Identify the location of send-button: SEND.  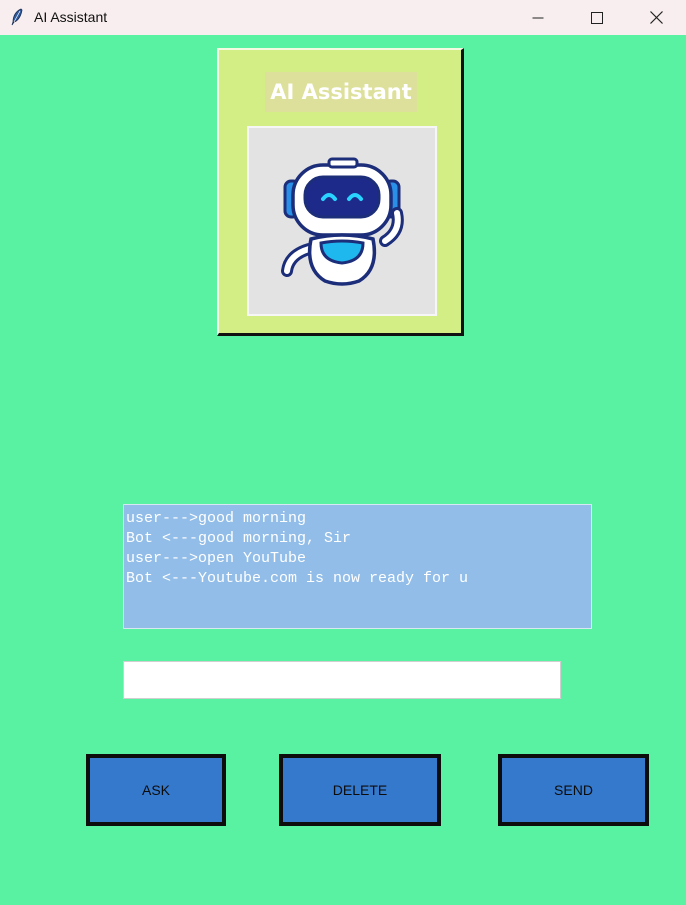
(573, 790).